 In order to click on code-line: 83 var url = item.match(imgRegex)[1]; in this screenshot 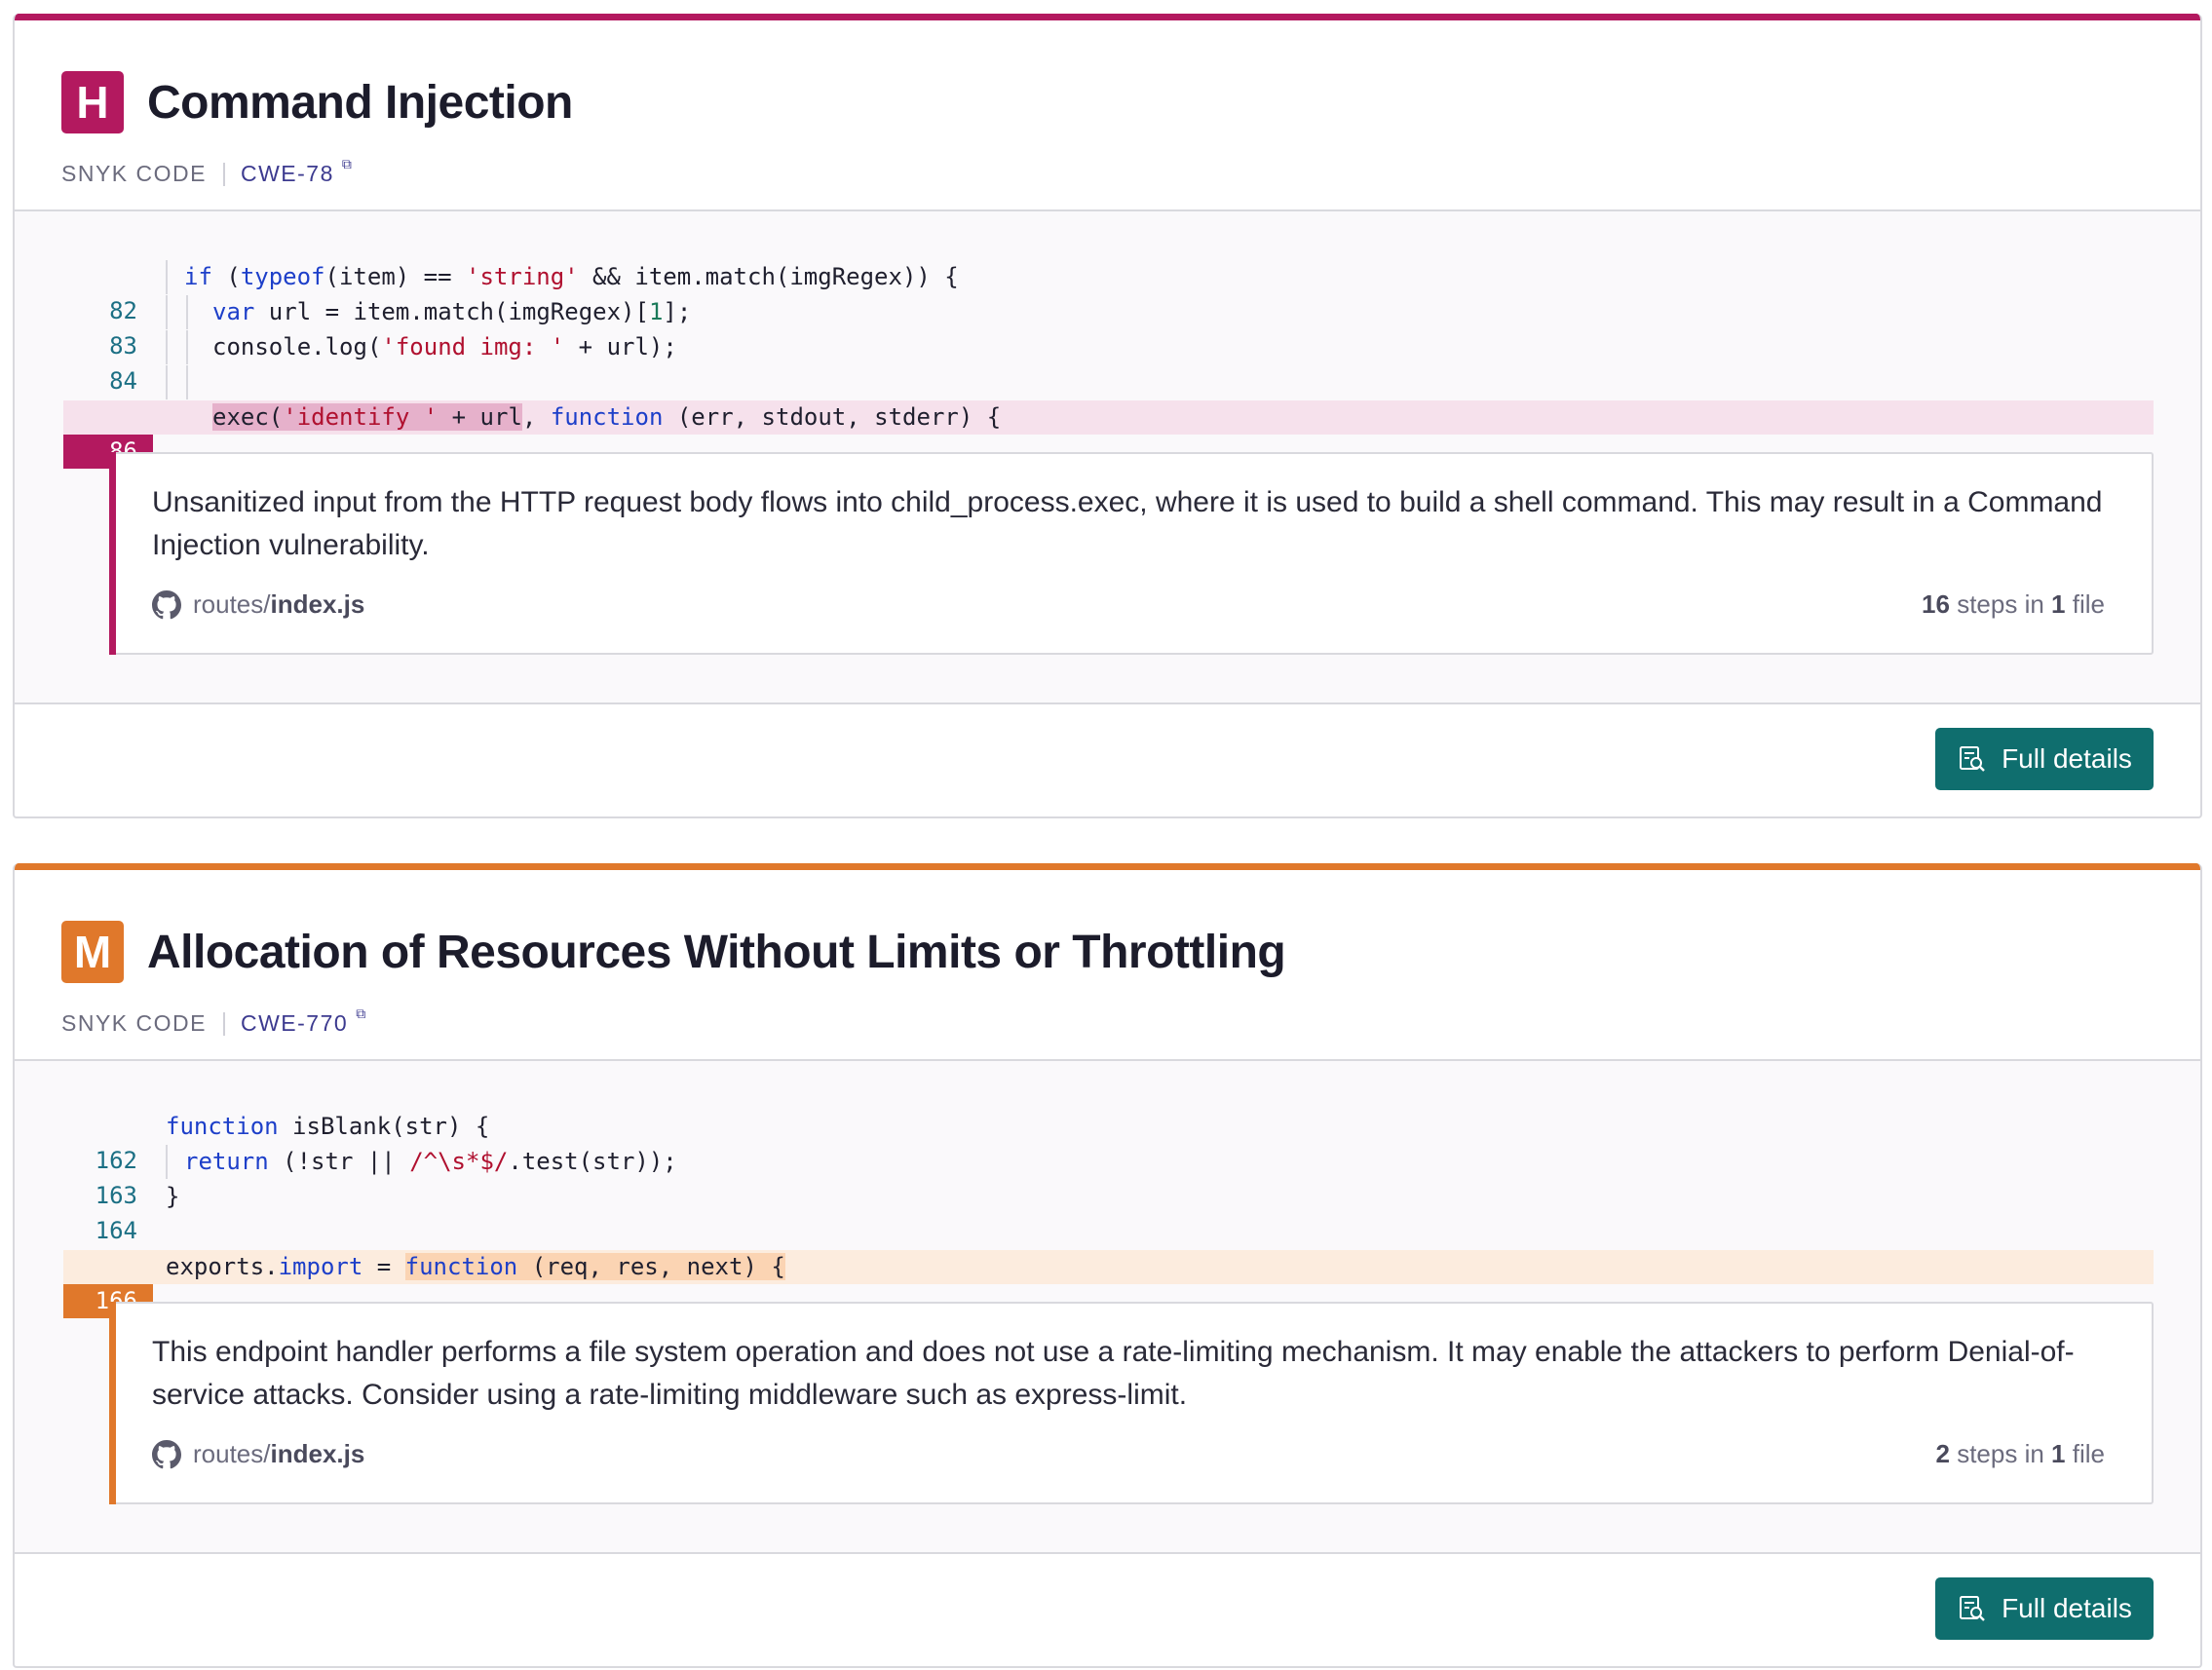, I will do `click(1108, 327)`.